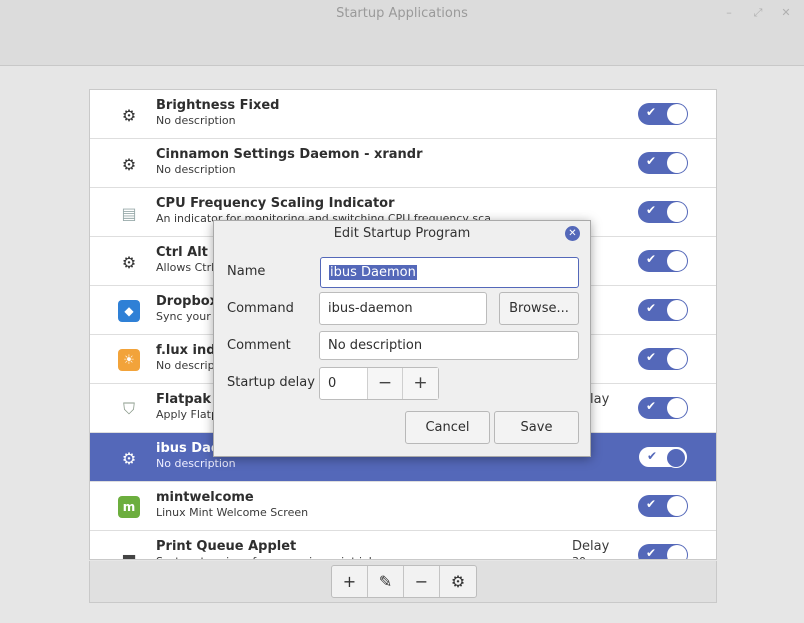 The width and height of the screenshot is (804, 623). Describe the element at coordinates (583, 557) in the screenshot. I see `delay-value: 30 s` at that location.